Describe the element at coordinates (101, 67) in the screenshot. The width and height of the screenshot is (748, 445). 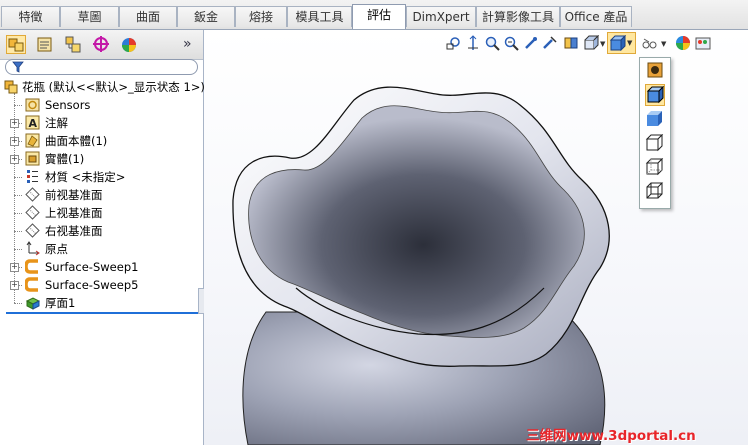
I see `tree-filter-input` at that location.